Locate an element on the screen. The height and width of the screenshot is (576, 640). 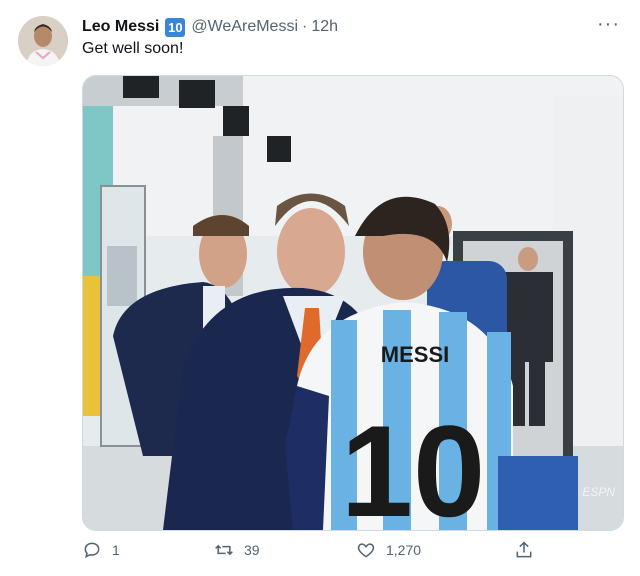
like-count: 1,270 is located at coordinates (404, 550).